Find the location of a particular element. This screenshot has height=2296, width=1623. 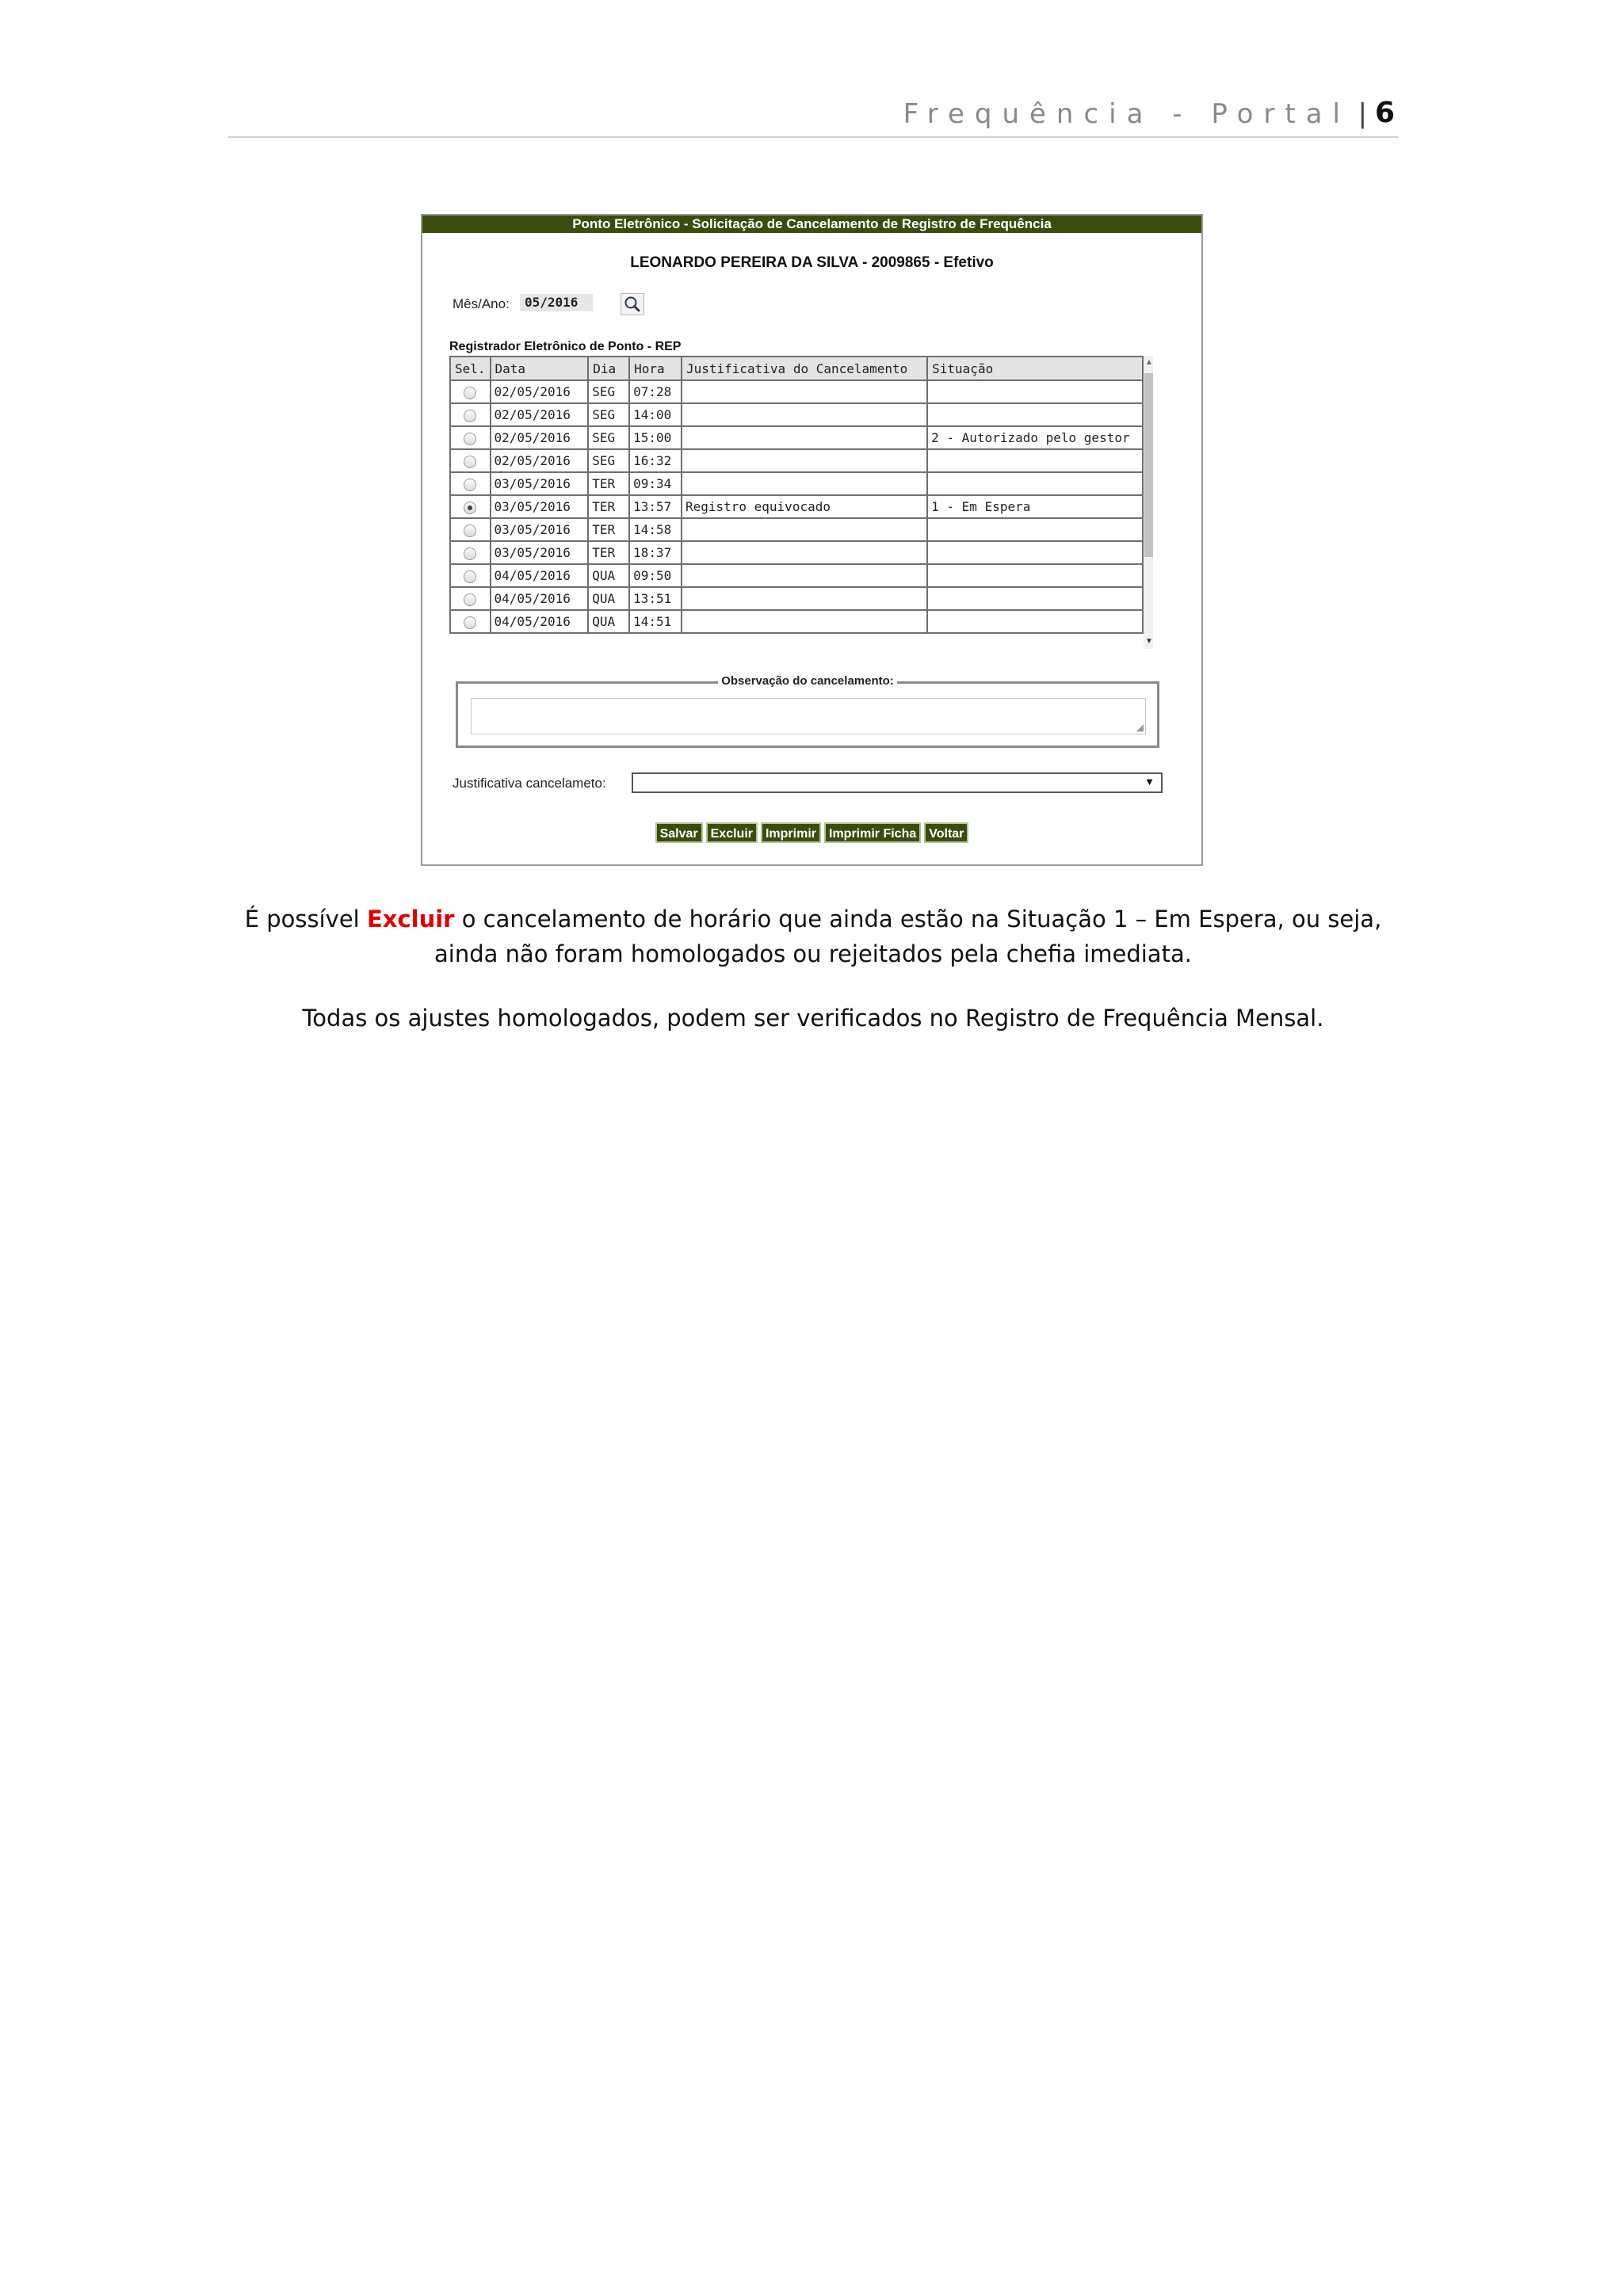

table-row: 03/05/2016 TER 09:34 is located at coordinates (797, 483).